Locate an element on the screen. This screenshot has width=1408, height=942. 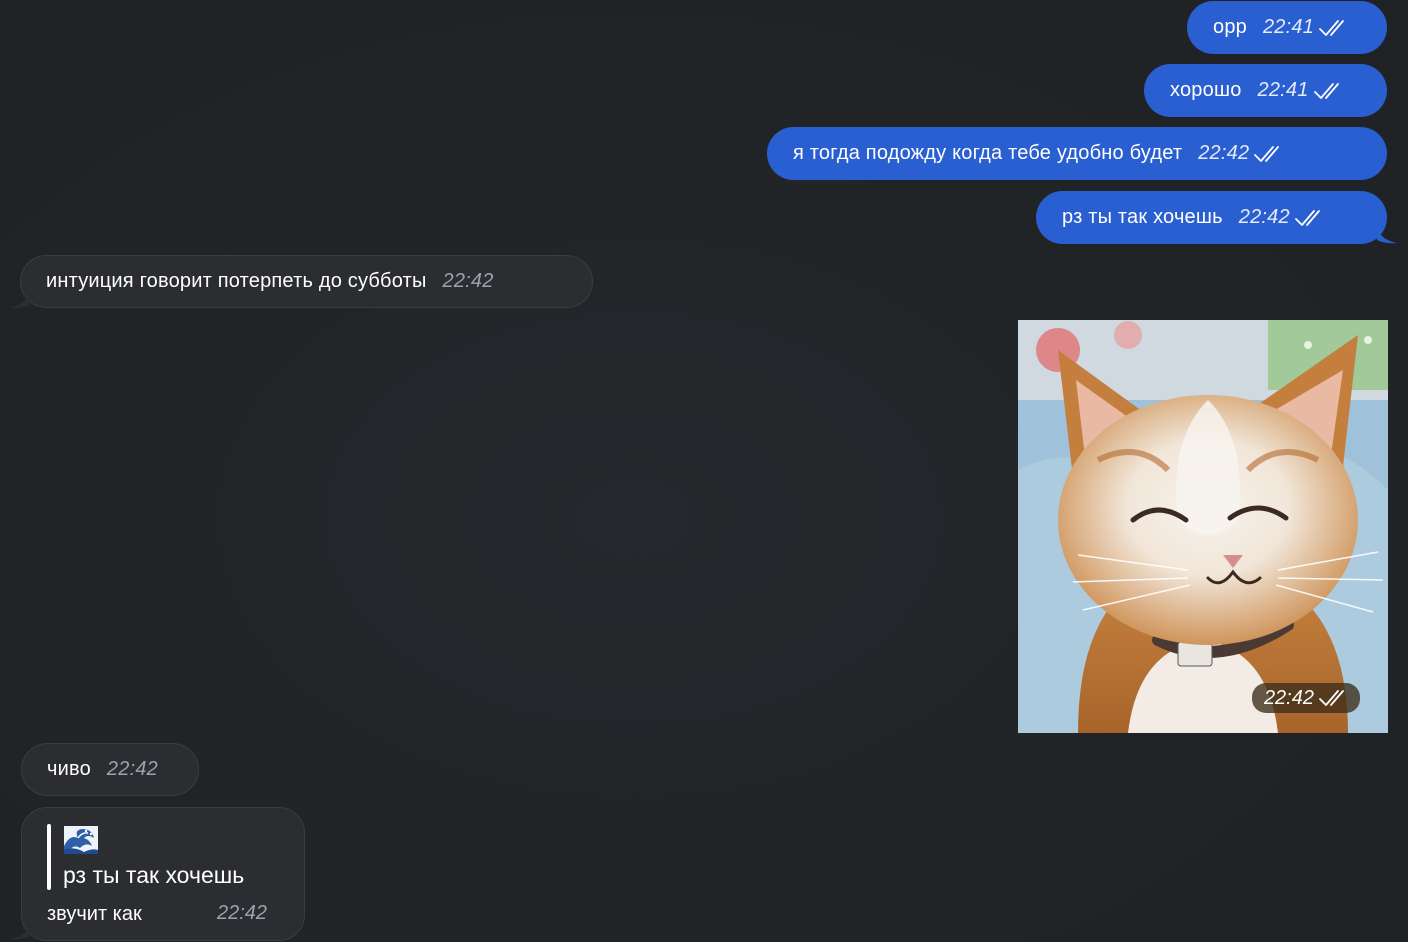
message-text: я тогда подожду когда тебе удобно будет is located at coordinates (988, 153).